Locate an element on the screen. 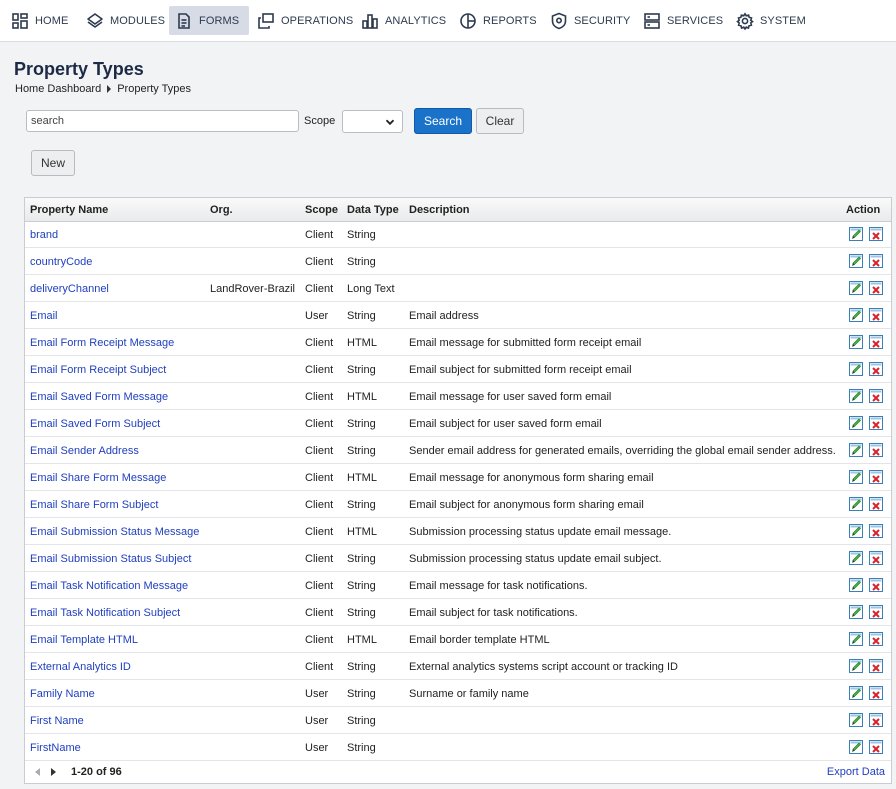 The width and height of the screenshot is (896, 789). property-name-link: Email Share Form Message is located at coordinates (98, 478).